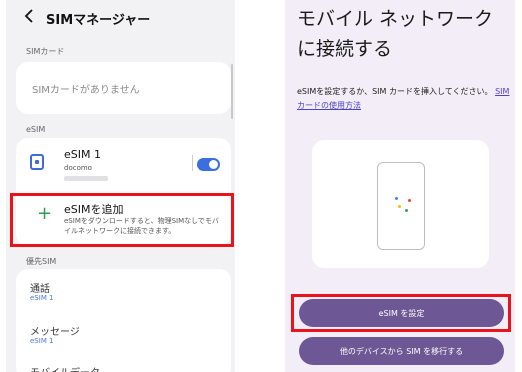 This screenshot has width=522, height=372. Describe the element at coordinates (37, 162) in the screenshot. I see `sim-card-icon` at that location.